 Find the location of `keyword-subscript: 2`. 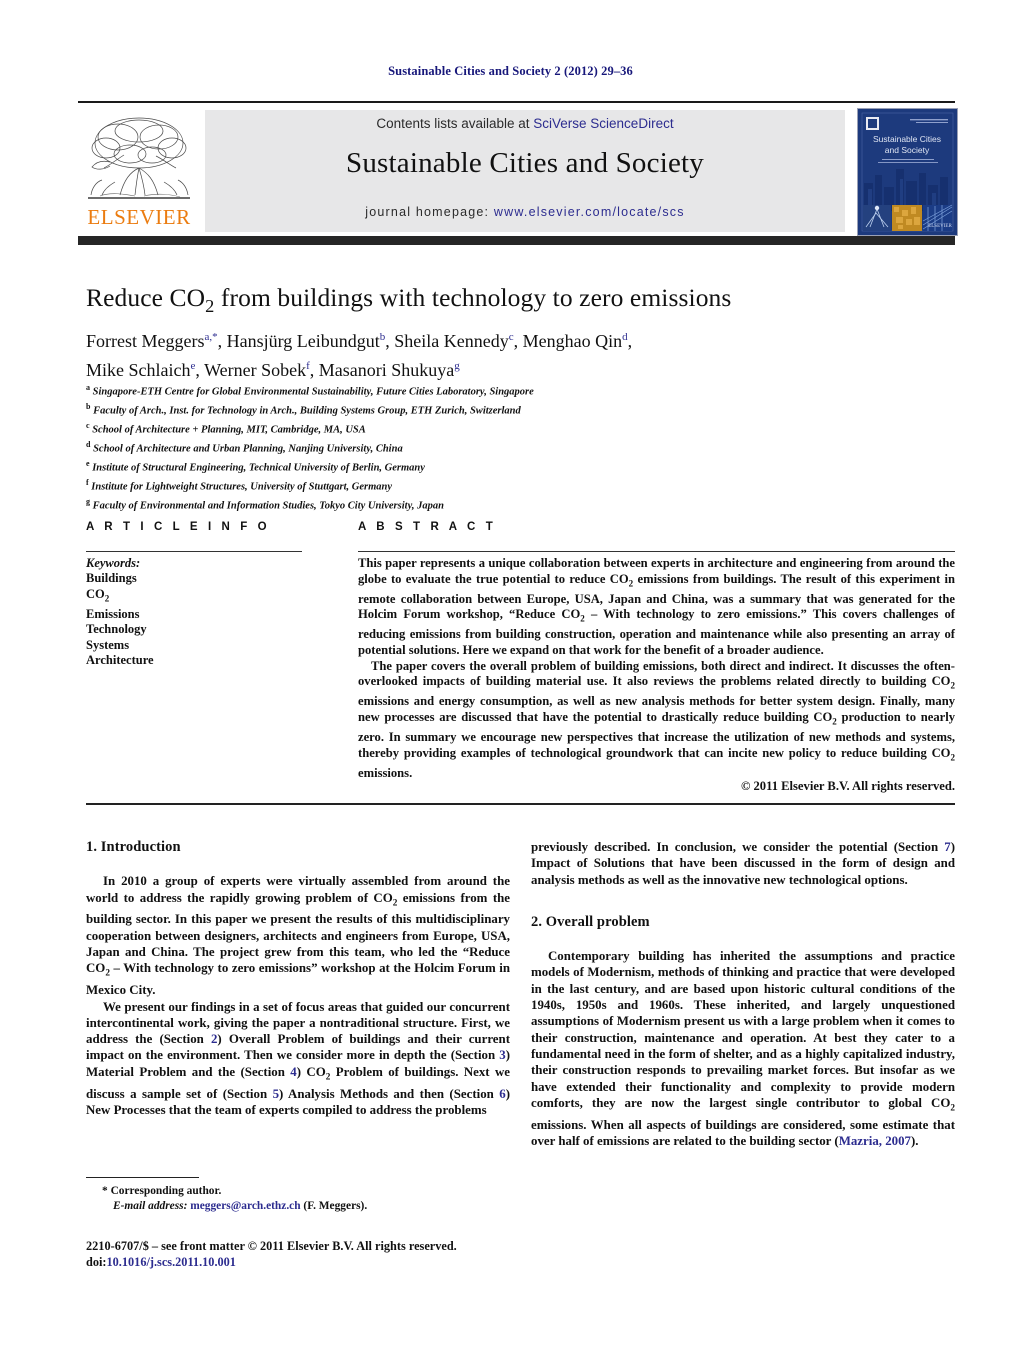

keyword-subscript: 2 is located at coordinates (107, 598).